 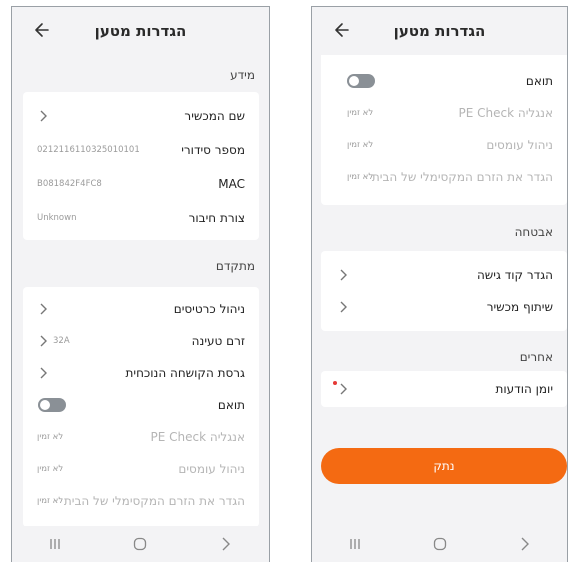 I want to click on row-label: שם המכשיר, so click(x=214, y=116).